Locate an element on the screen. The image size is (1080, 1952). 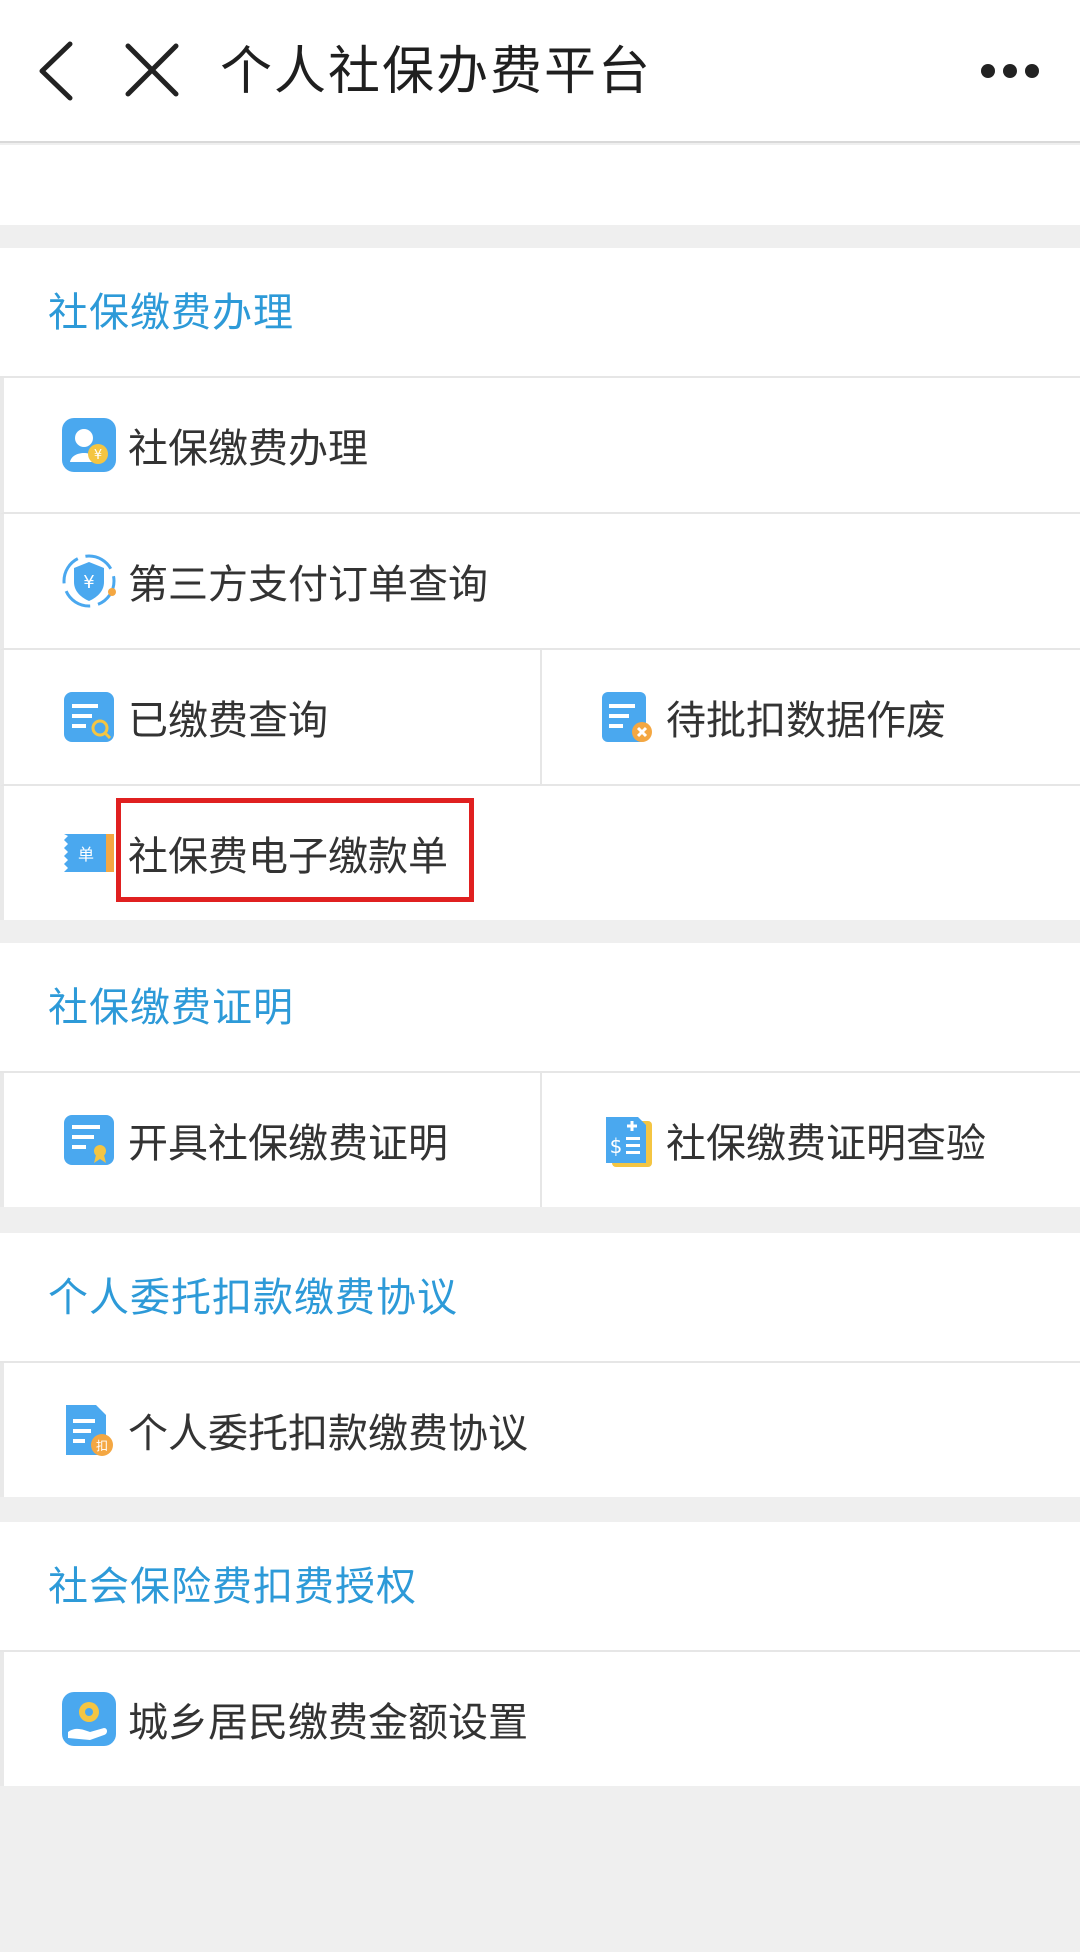
menu-item-third-party-orders: ¥ 第三方支付订单查询 is located at coordinates (542, 581).